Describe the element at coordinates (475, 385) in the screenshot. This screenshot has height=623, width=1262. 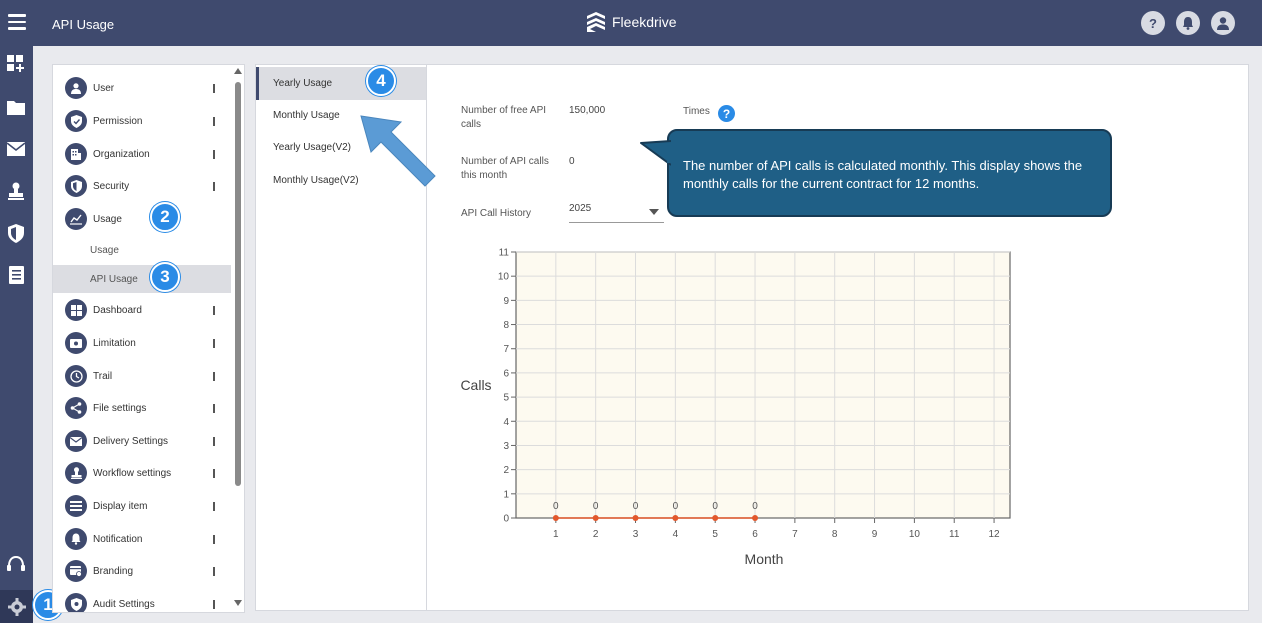
I see `y-axis-label: Calls` at that location.